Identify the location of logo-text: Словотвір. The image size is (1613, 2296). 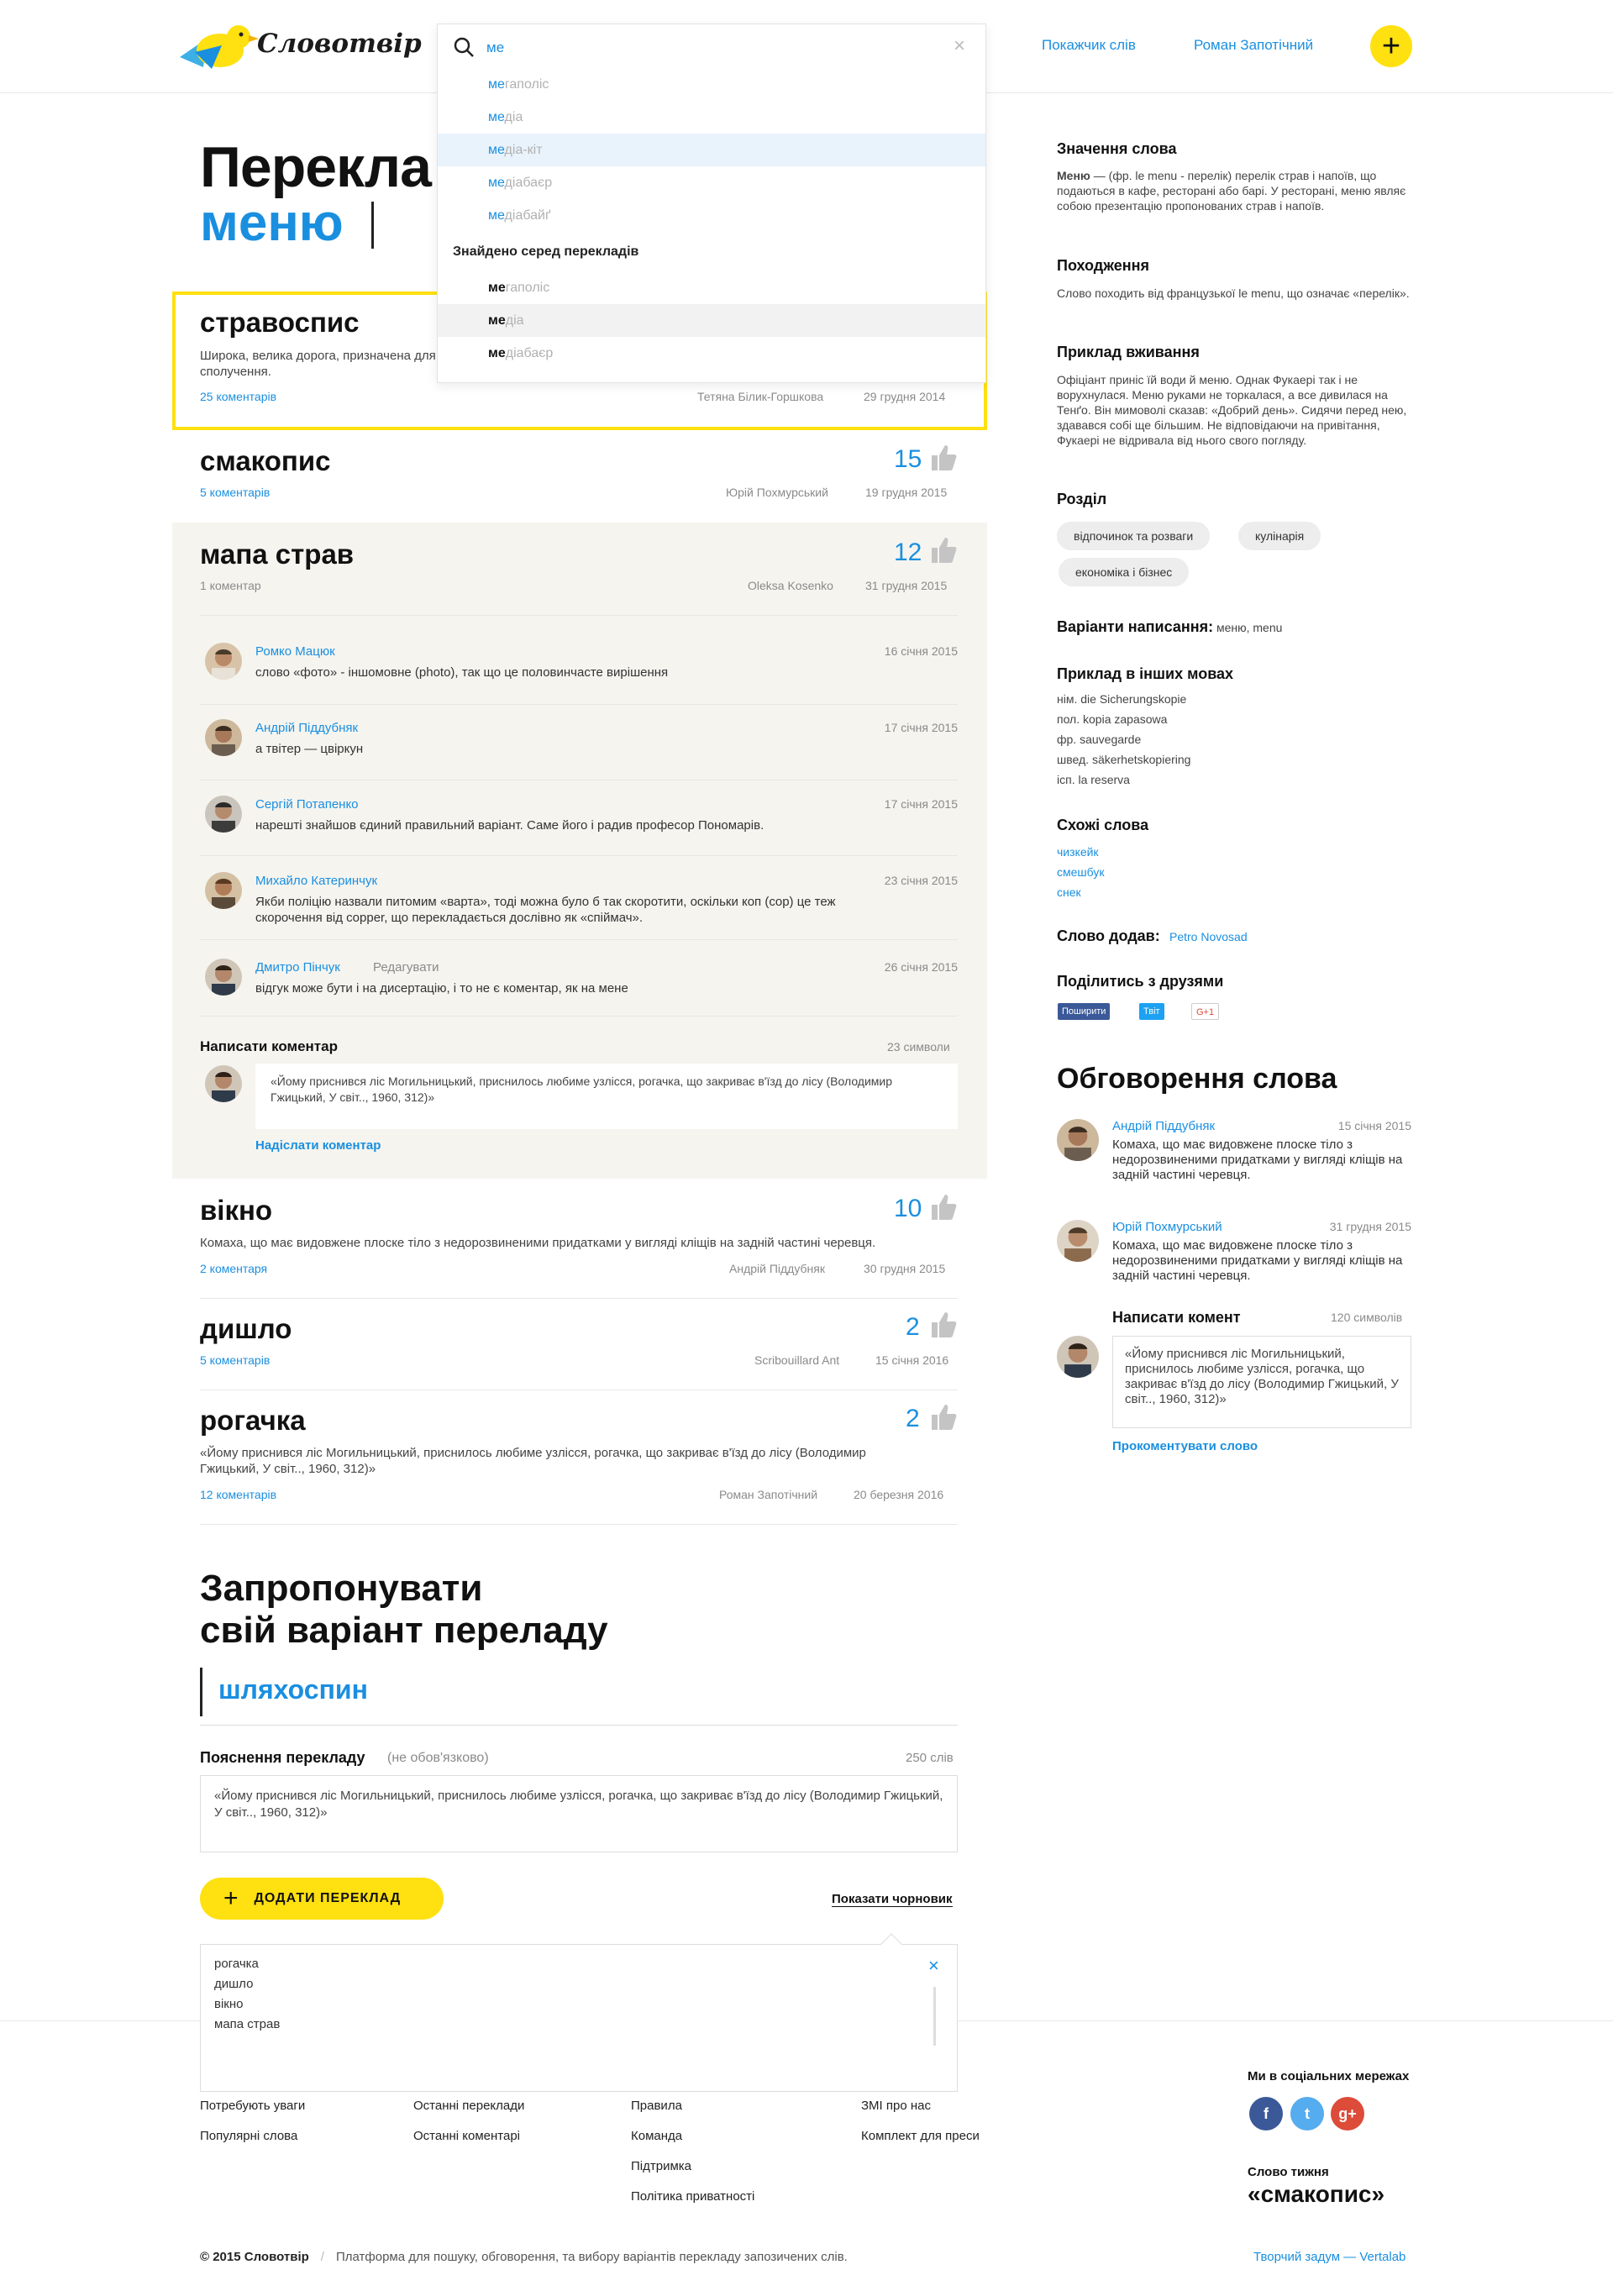
(339, 44).